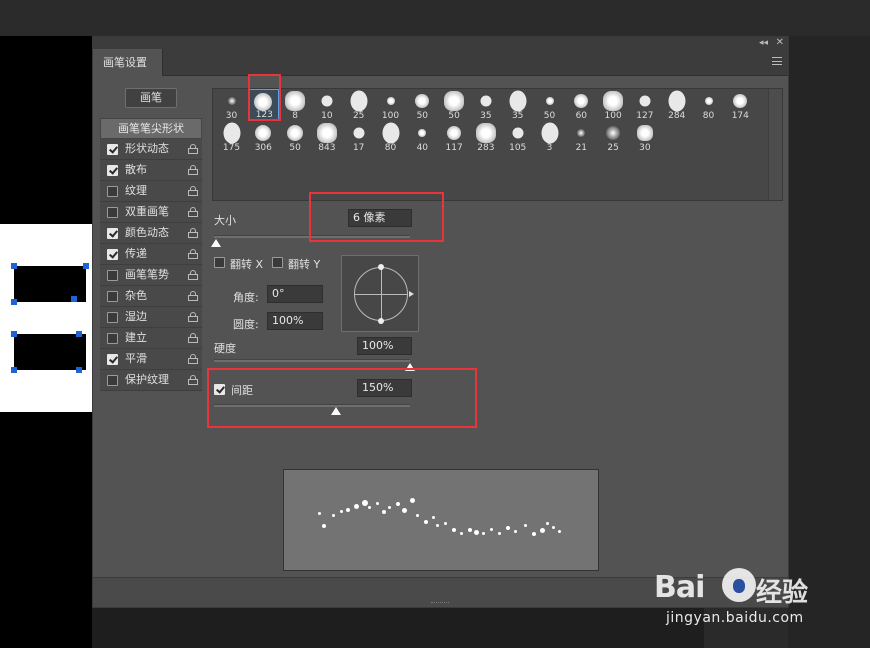 The height and width of the screenshot is (648, 870). What do you see at coordinates (151, 149) in the screenshot?
I see `setting-item: 形状动态` at bounding box center [151, 149].